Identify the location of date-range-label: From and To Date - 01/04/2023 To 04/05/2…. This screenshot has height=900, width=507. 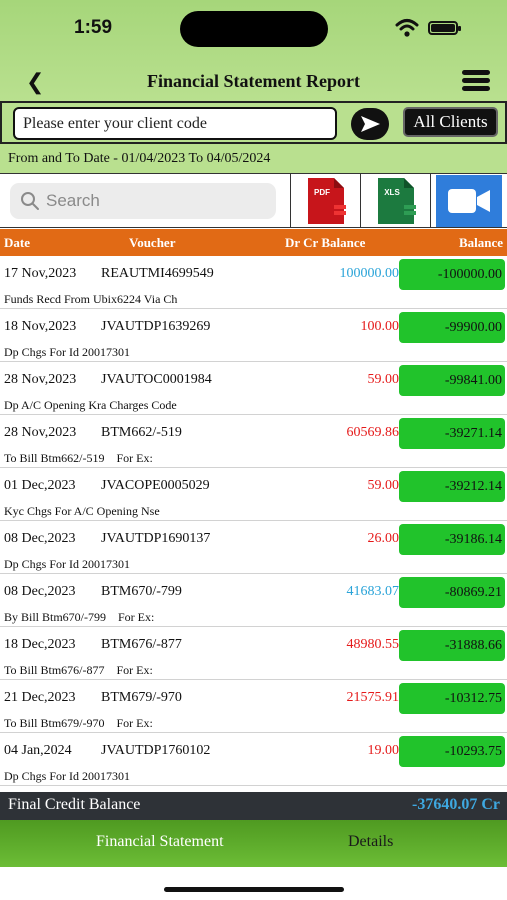
(253, 158).